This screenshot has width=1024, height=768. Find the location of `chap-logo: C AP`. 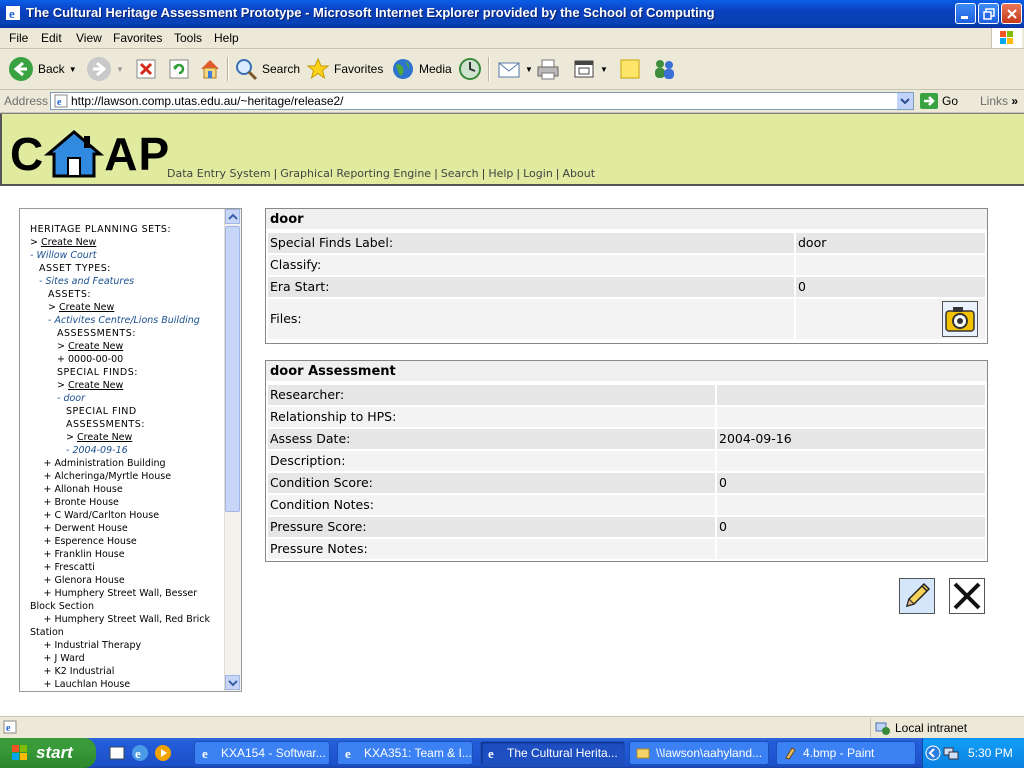

chap-logo: C AP is located at coordinates (90, 154).